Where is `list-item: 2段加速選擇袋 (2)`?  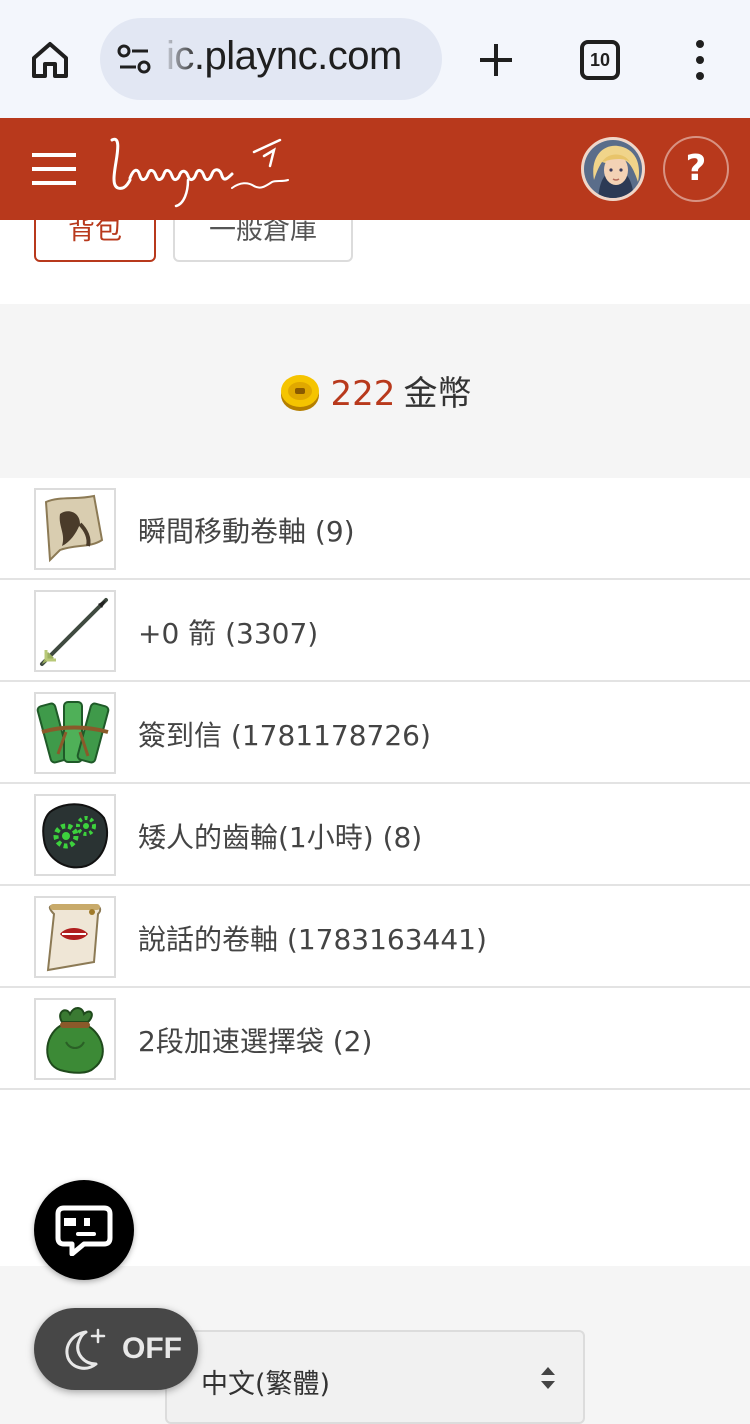
list-item: 2段加速選擇袋 (2) is located at coordinates (375, 1039).